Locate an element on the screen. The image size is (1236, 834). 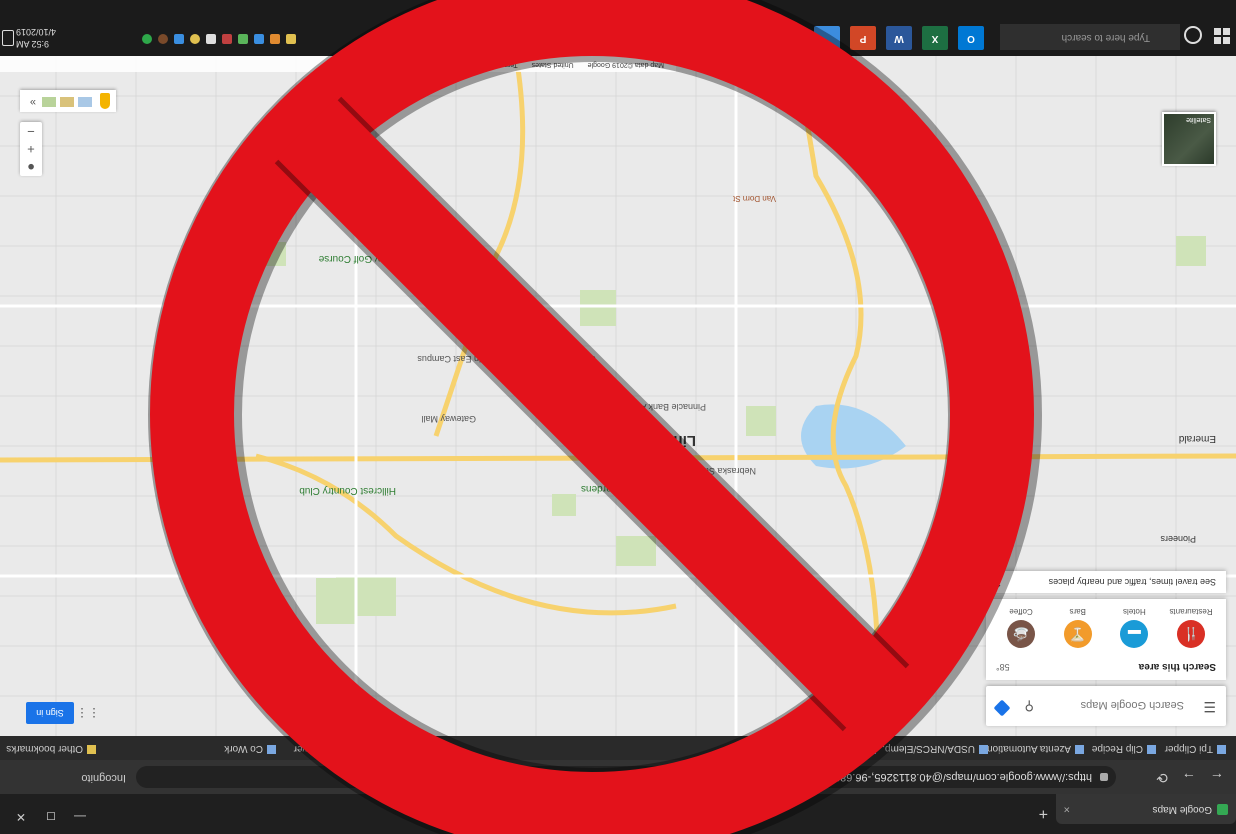
map-scale: 1 mi is located at coordinates (417, 64).